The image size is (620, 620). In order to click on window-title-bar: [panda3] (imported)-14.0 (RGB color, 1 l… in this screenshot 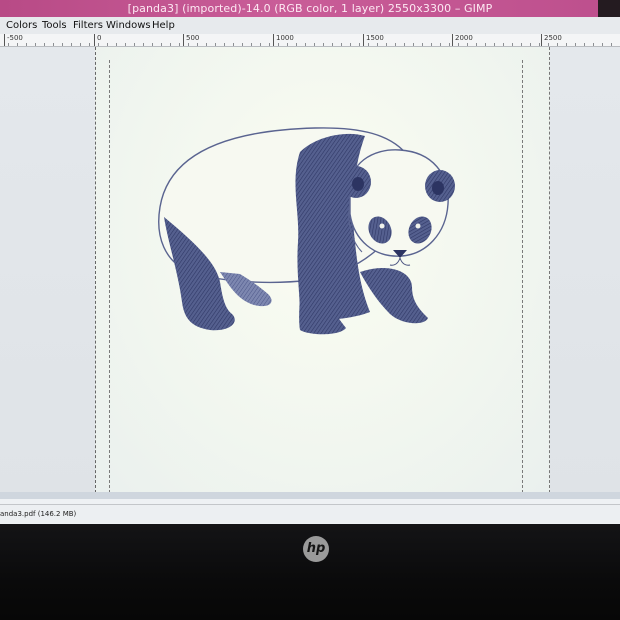, I will do `click(310, 8)`.